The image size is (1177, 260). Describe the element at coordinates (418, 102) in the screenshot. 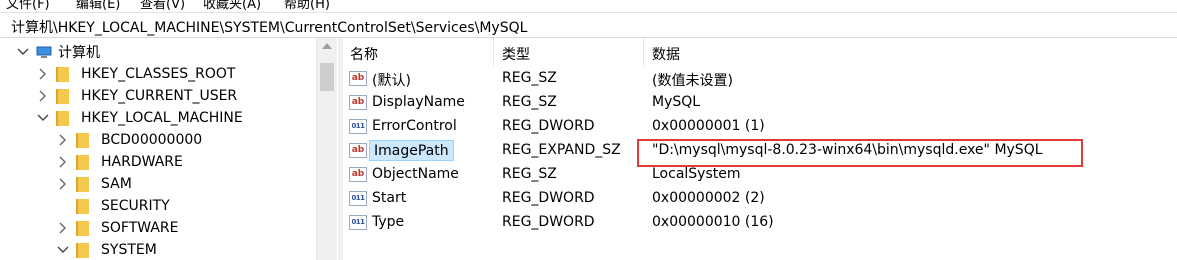

I see `value-name: DisplayName` at that location.